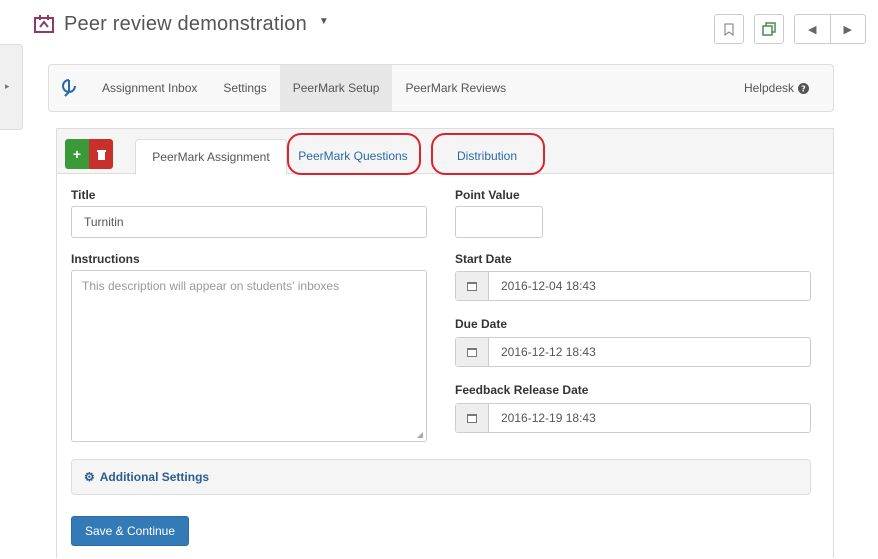  What do you see at coordinates (483, 259) in the screenshot?
I see `start-date-label: Start Date` at bounding box center [483, 259].